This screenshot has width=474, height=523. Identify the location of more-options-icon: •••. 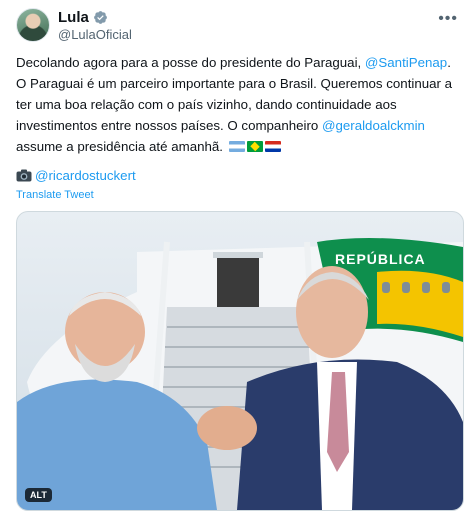
(448, 19).